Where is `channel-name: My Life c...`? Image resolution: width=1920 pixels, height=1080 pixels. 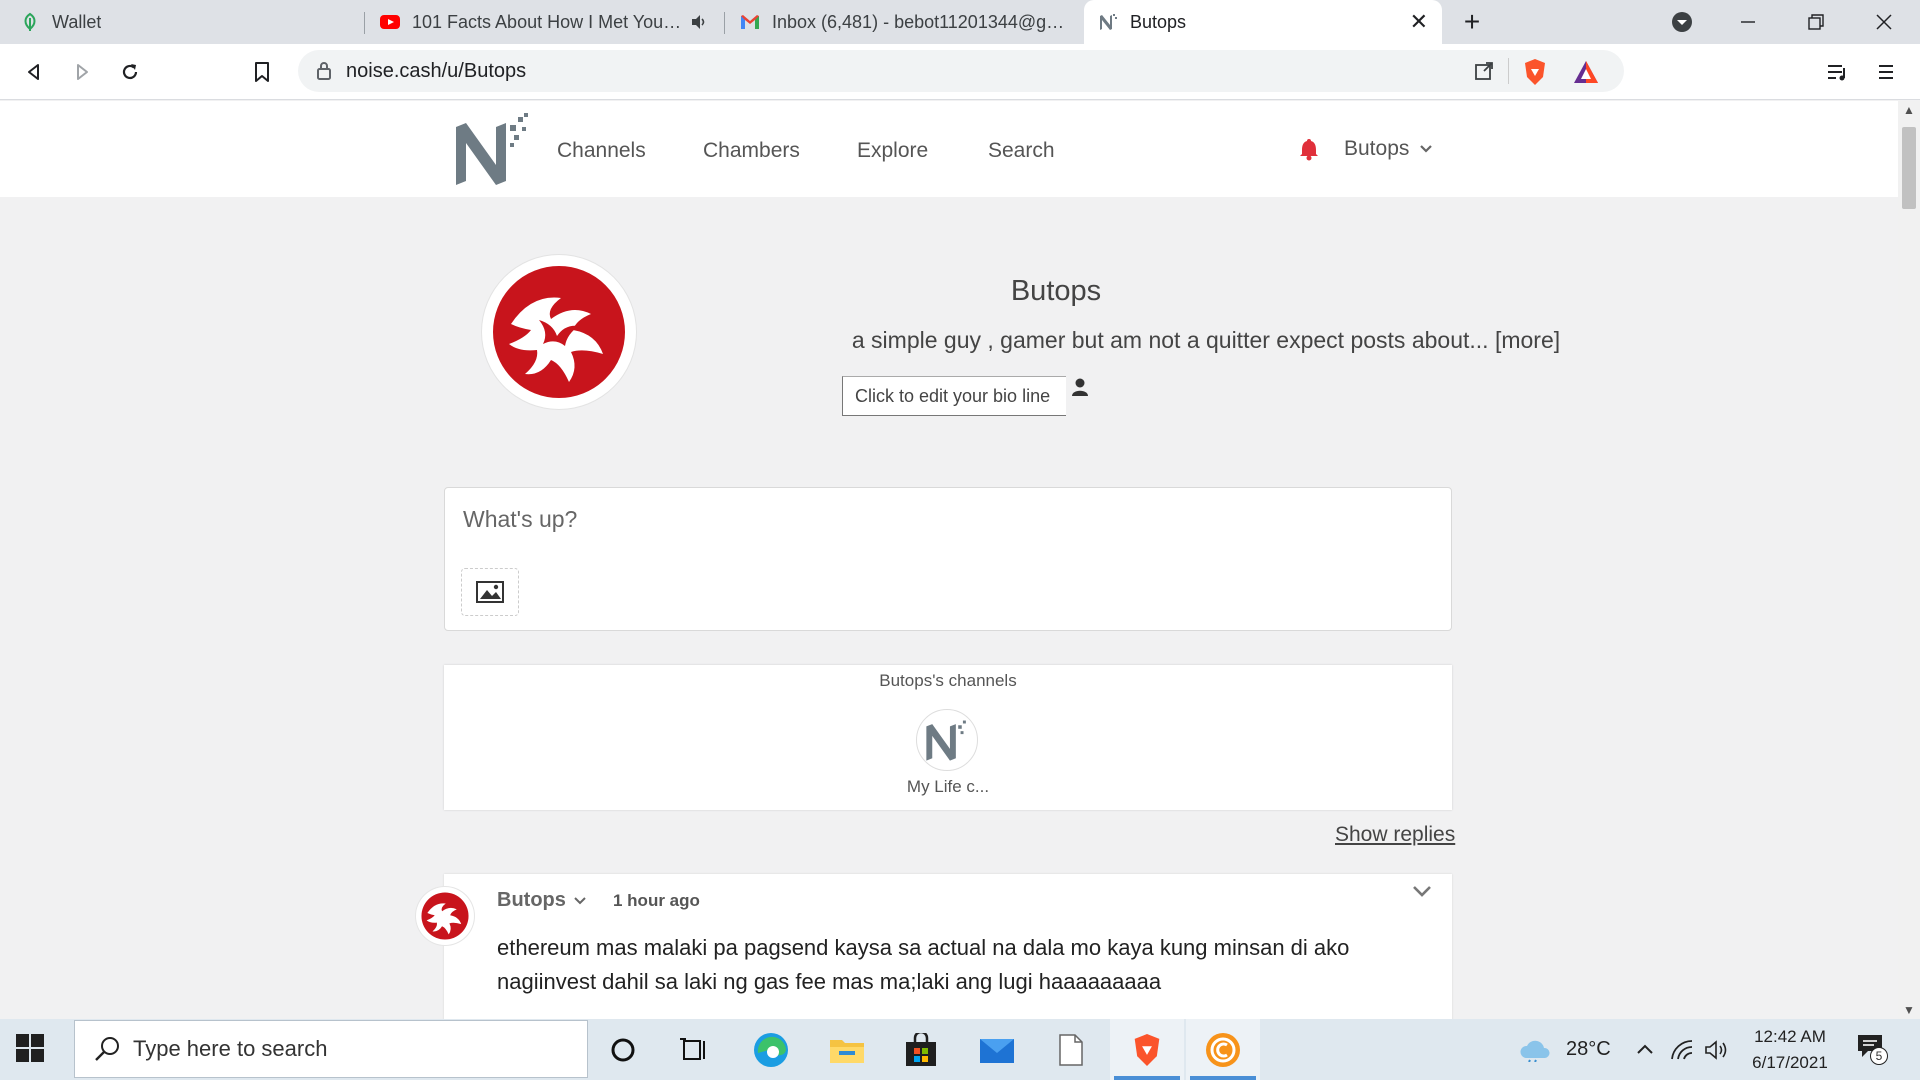
channel-name: My Life c... is located at coordinates (948, 787).